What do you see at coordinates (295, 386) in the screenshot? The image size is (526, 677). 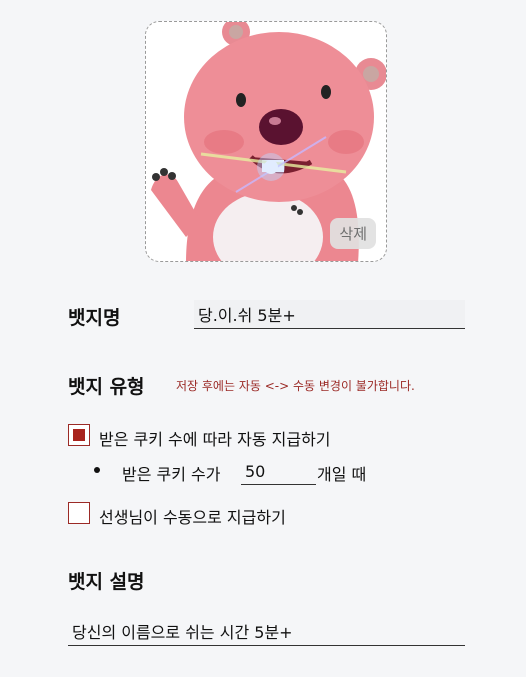 I see `badge-type-warning: 저장 후에는 자동 <-> 수동 변경이 불가합니다.` at bounding box center [295, 386].